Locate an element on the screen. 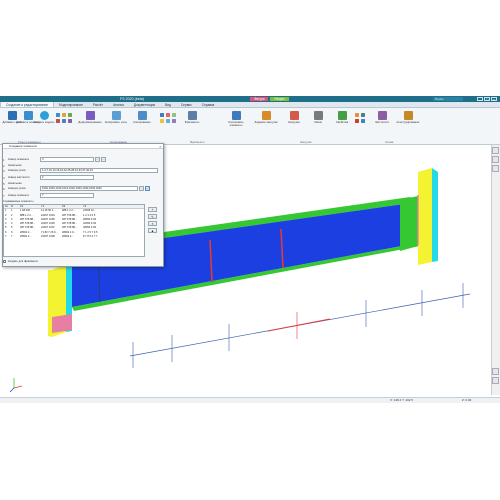  column-header: Y2 is located at coordinates (93, 206).